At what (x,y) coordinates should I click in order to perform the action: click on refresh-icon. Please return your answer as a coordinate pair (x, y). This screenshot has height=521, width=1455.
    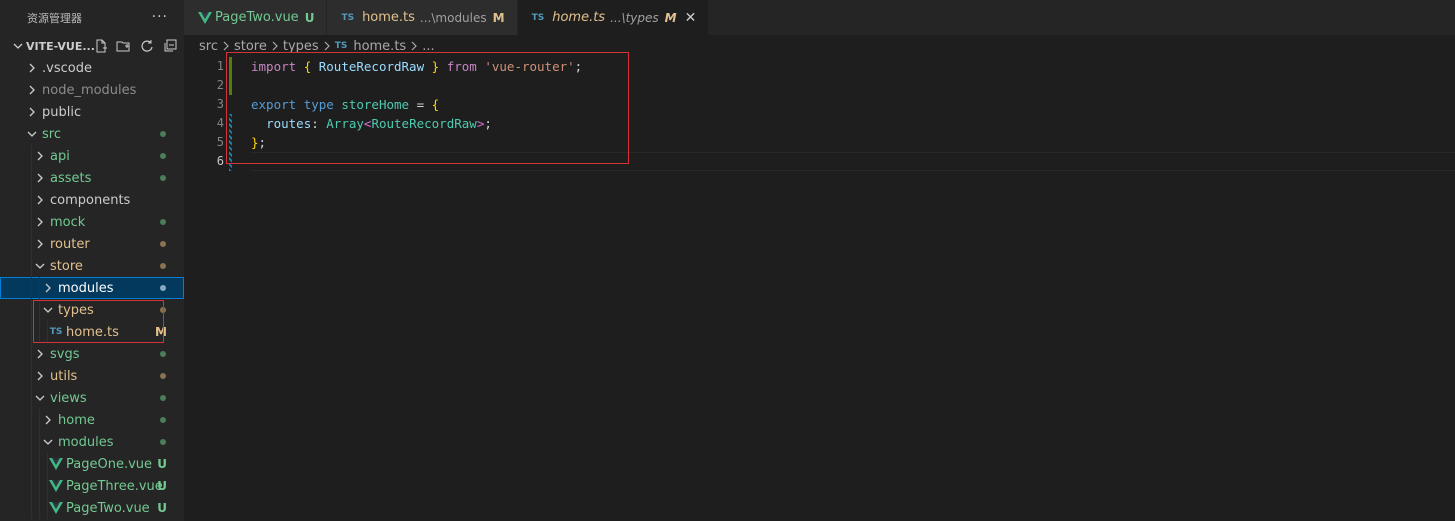
    Looking at the image, I should click on (146, 45).